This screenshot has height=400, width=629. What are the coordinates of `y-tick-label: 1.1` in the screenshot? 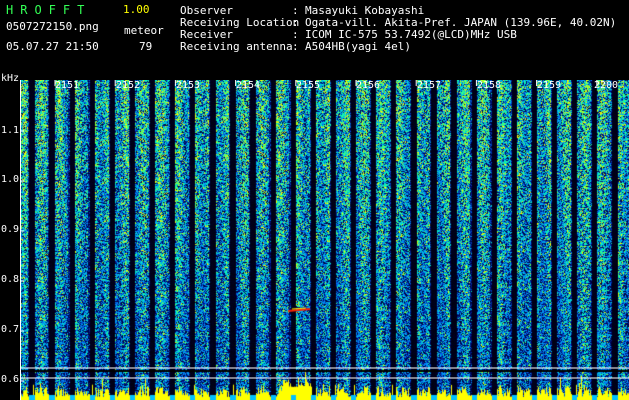 It's located at (10, 130).